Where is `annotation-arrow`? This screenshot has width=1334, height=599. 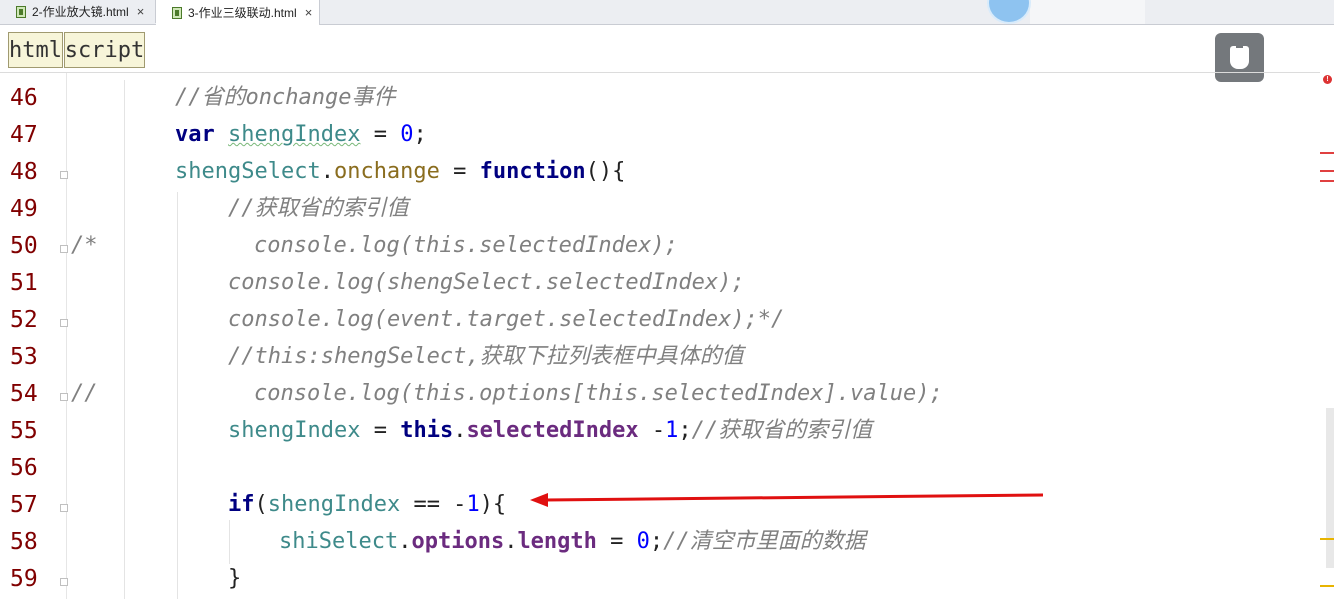 annotation-arrow is located at coordinates (787, 500).